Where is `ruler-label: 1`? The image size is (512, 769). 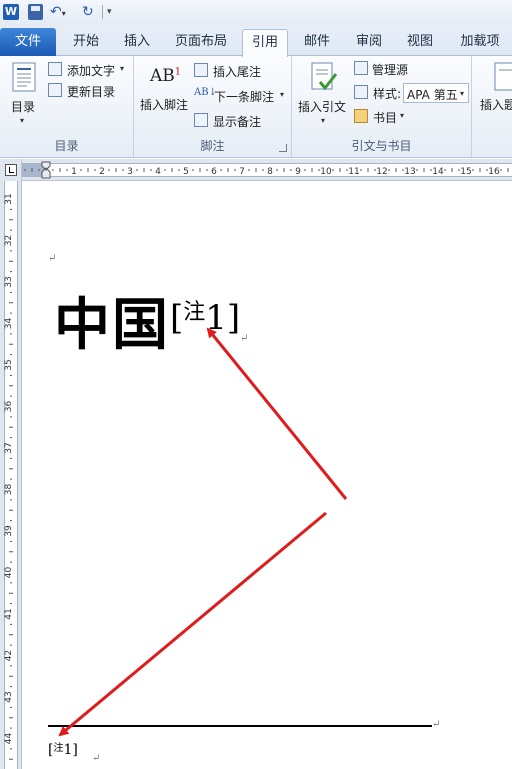 ruler-label: 1 is located at coordinates (74, 172).